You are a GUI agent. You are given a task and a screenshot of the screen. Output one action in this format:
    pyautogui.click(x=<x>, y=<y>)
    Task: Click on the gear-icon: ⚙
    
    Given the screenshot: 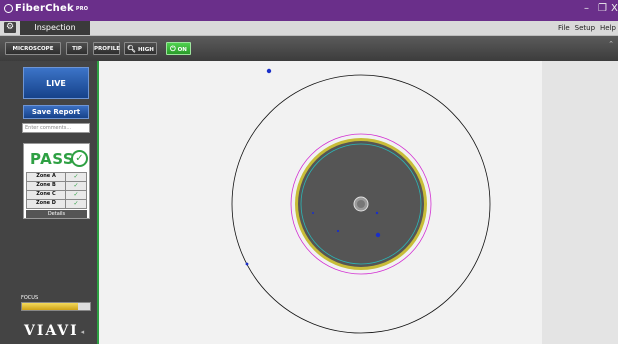 What is the action you would take?
    pyautogui.click(x=10, y=27)
    